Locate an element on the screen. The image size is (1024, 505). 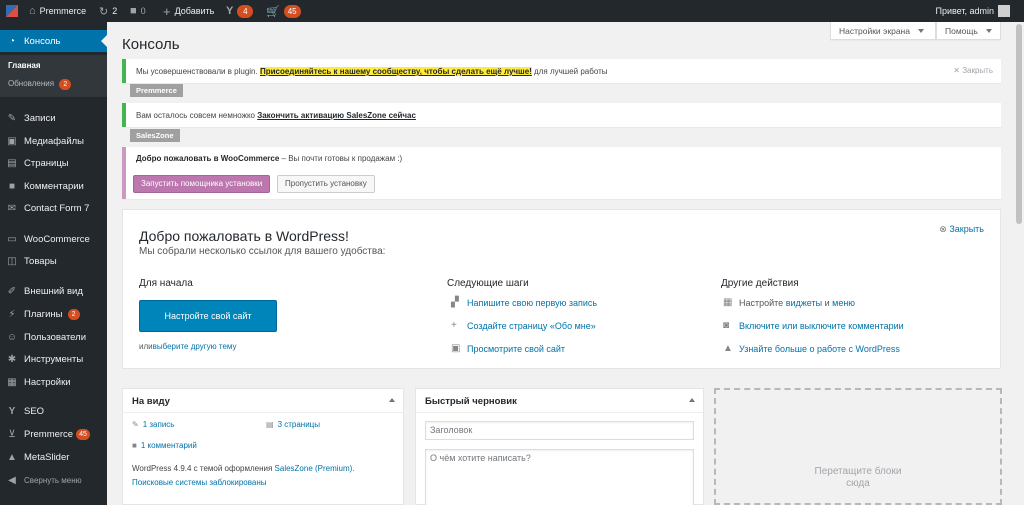
sidebar-item-products: ◫ Товары is located at coordinates (53, 261).